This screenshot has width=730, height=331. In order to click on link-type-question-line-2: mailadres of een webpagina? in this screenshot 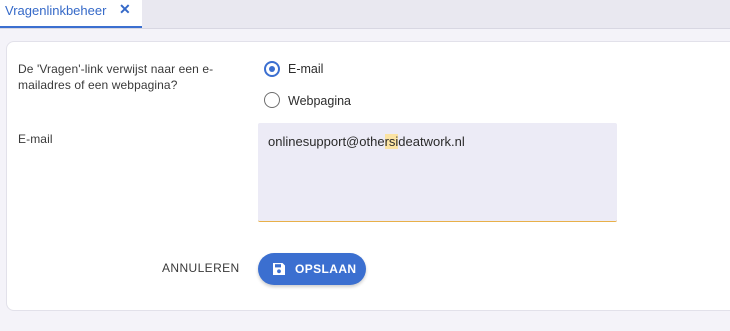, I will do `click(98, 85)`.